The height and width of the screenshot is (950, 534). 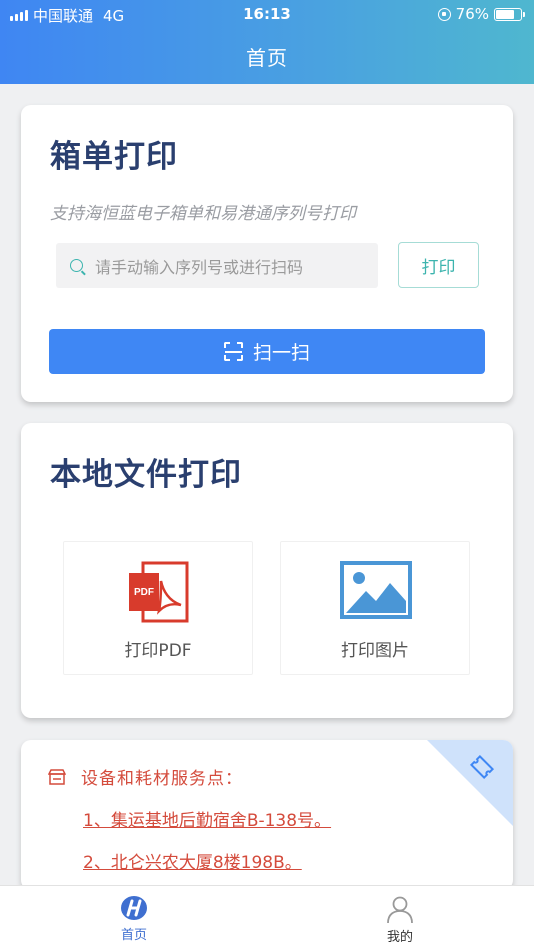 I want to click on box-print-title: 箱单打印, so click(x=114, y=157).